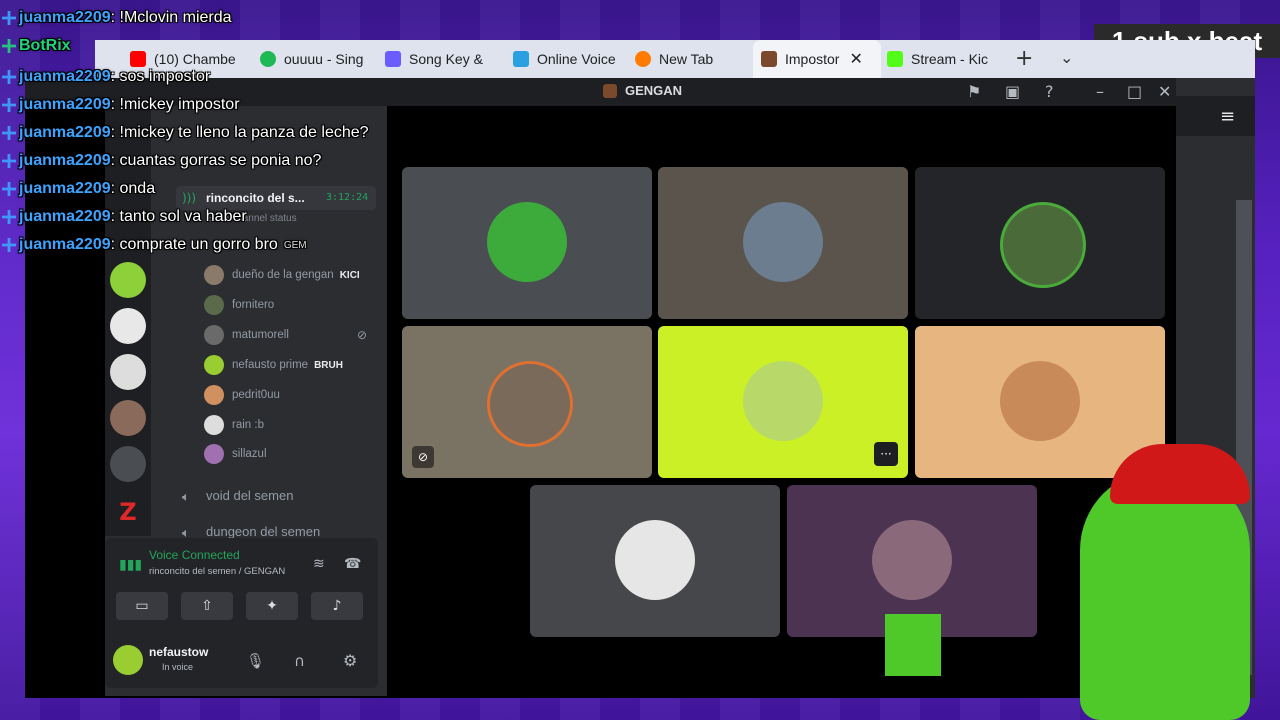 The height and width of the screenshot is (720, 1280). What do you see at coordinates (1049, 91) in the screenshot?
I see `help-icon: ?` at bounding box center [1049, 91].